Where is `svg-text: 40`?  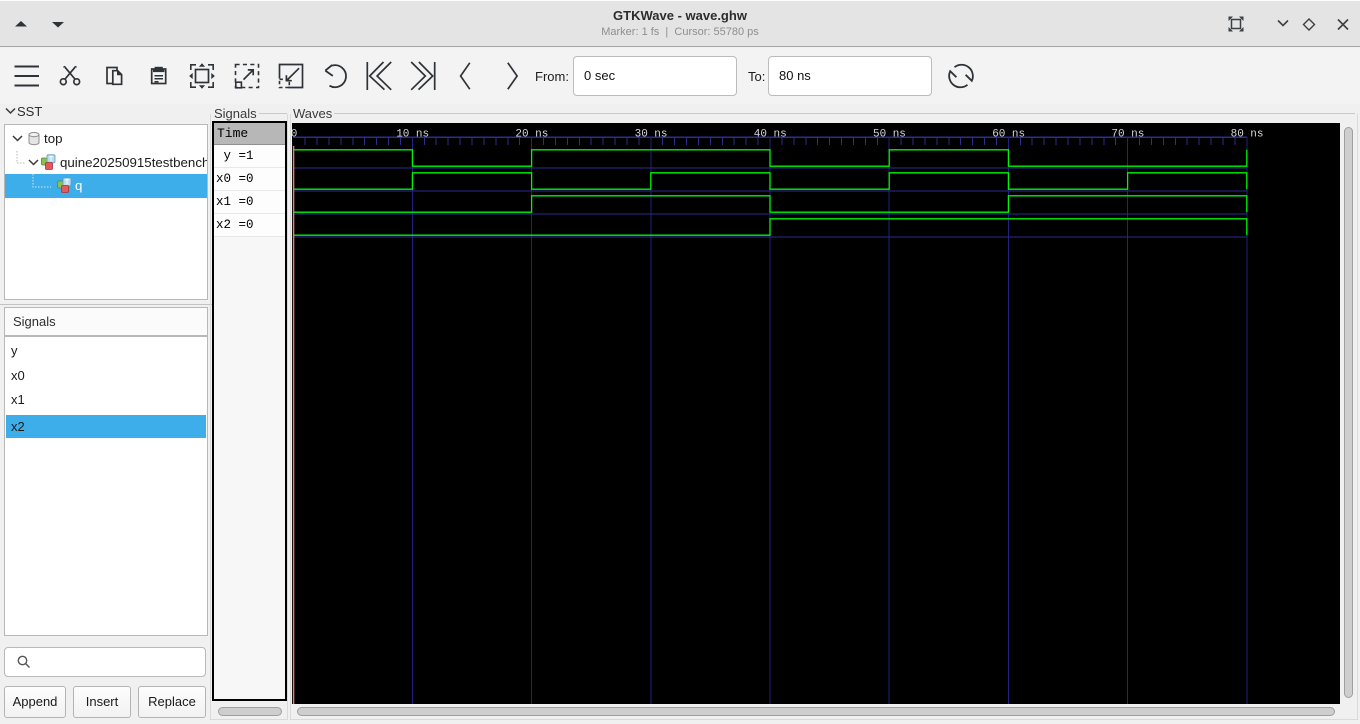
svg-text: 40 is located at coordinates (760, 135).